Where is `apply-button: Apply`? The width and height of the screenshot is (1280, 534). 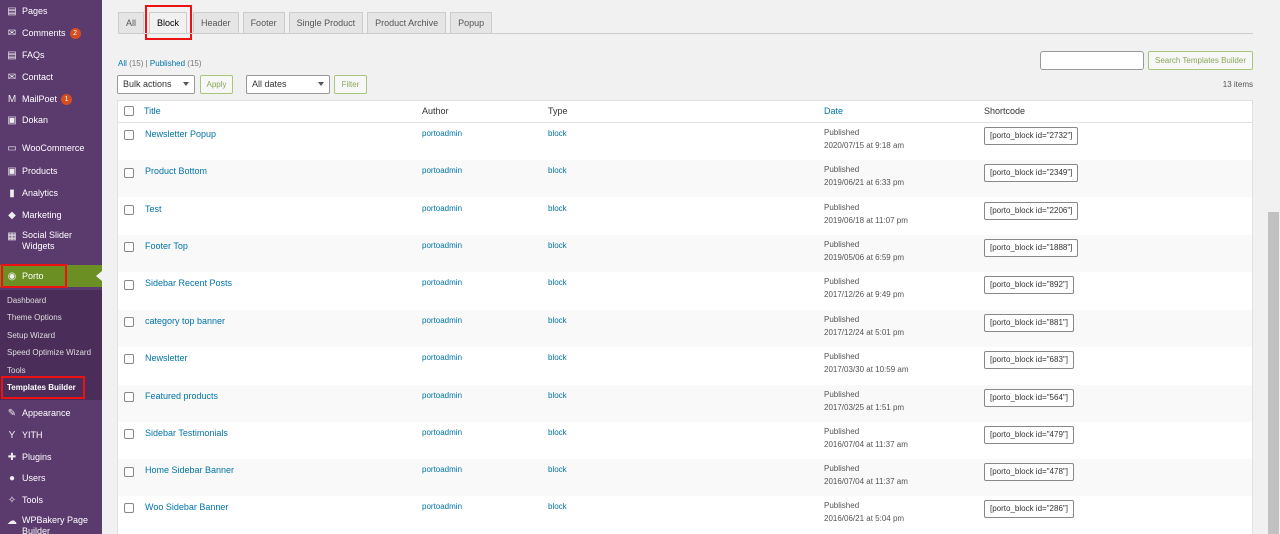
apply-button: Apply is located at coordinates (216, 84).